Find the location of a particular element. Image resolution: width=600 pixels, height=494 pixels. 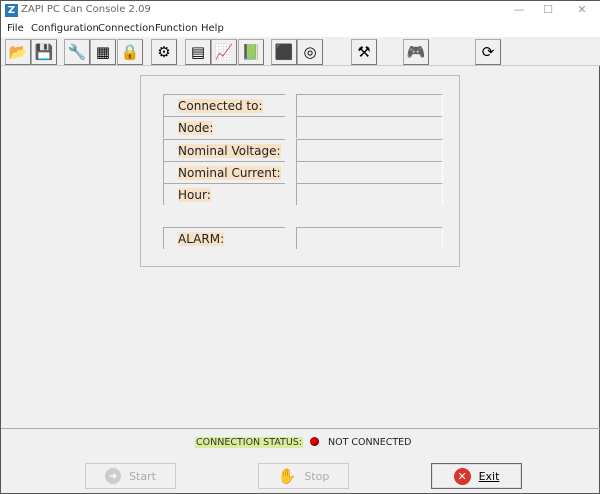

settings-icon: ⚒ is located at coordinates (364, 52).